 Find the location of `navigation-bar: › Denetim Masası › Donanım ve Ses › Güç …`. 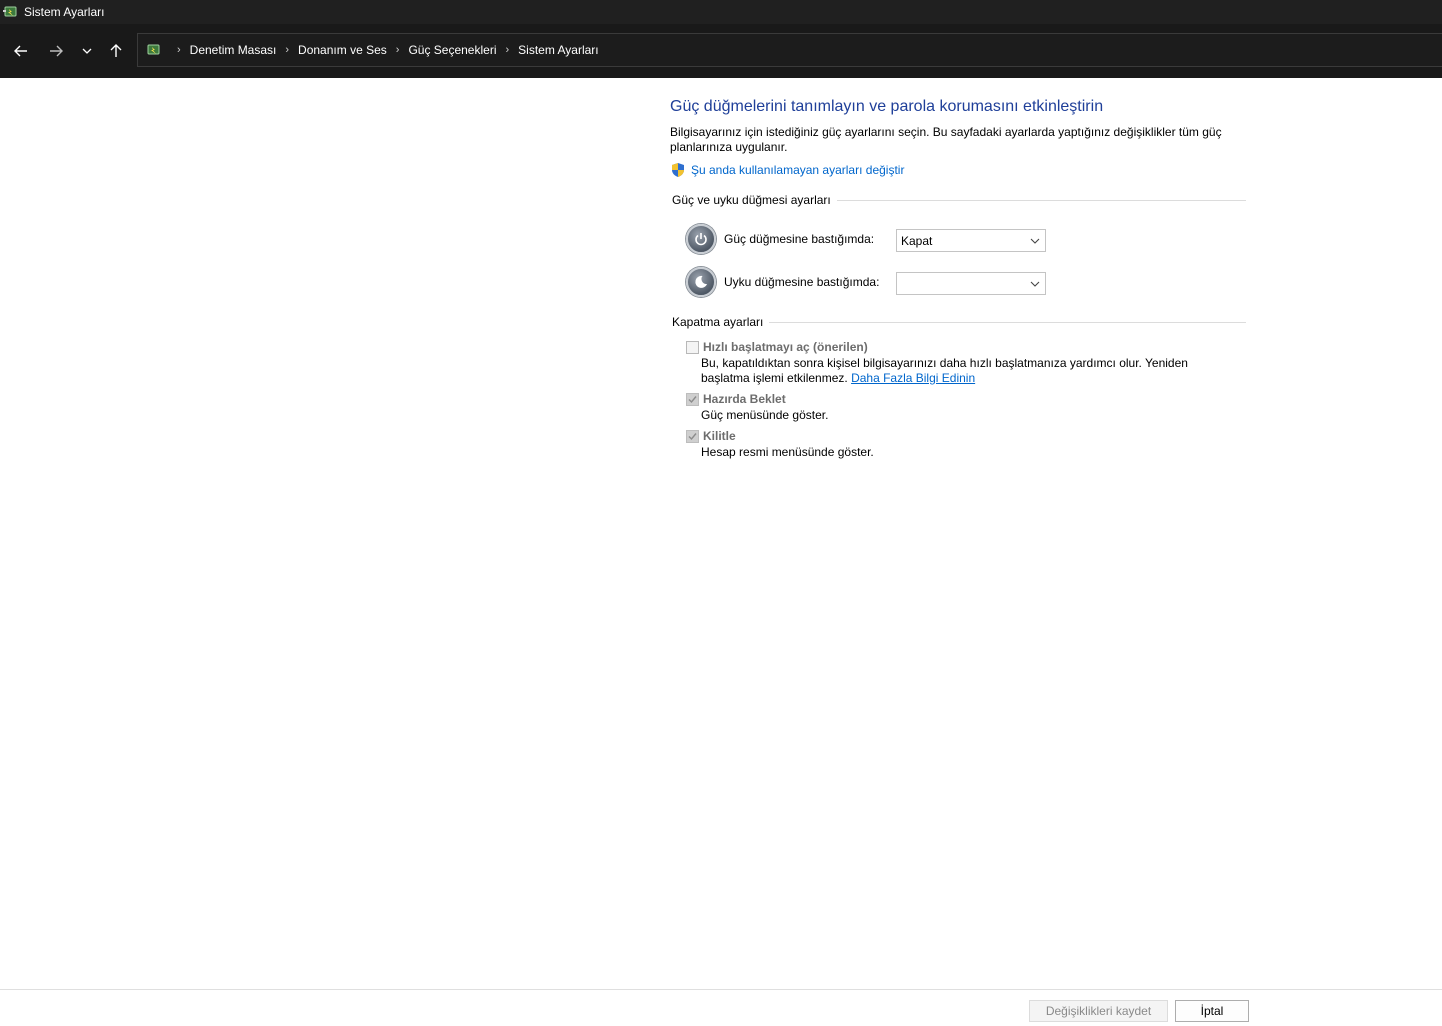

navigation-bar: › Denetim Masası › Donanım ve Ses › Güç … is located at coordinates (721, 51).